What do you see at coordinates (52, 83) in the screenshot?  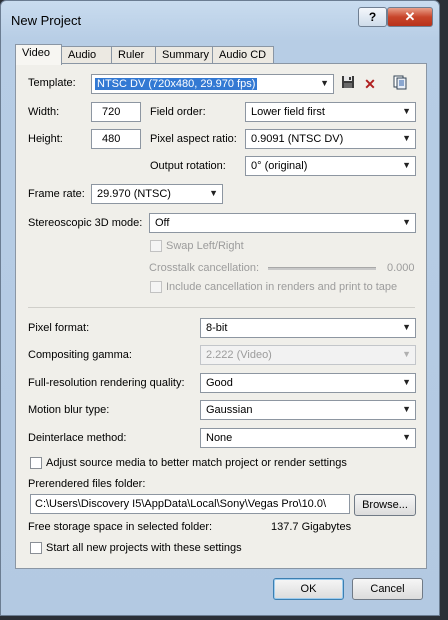 I see `template-label: Template:` at bounding box center [52, 83].